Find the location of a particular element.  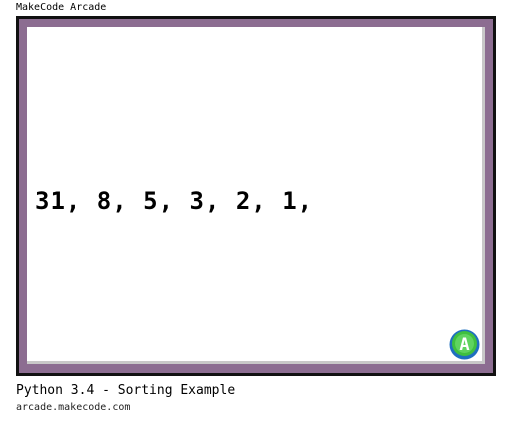

a-button-icon: A is located at coordinates (464, 344).